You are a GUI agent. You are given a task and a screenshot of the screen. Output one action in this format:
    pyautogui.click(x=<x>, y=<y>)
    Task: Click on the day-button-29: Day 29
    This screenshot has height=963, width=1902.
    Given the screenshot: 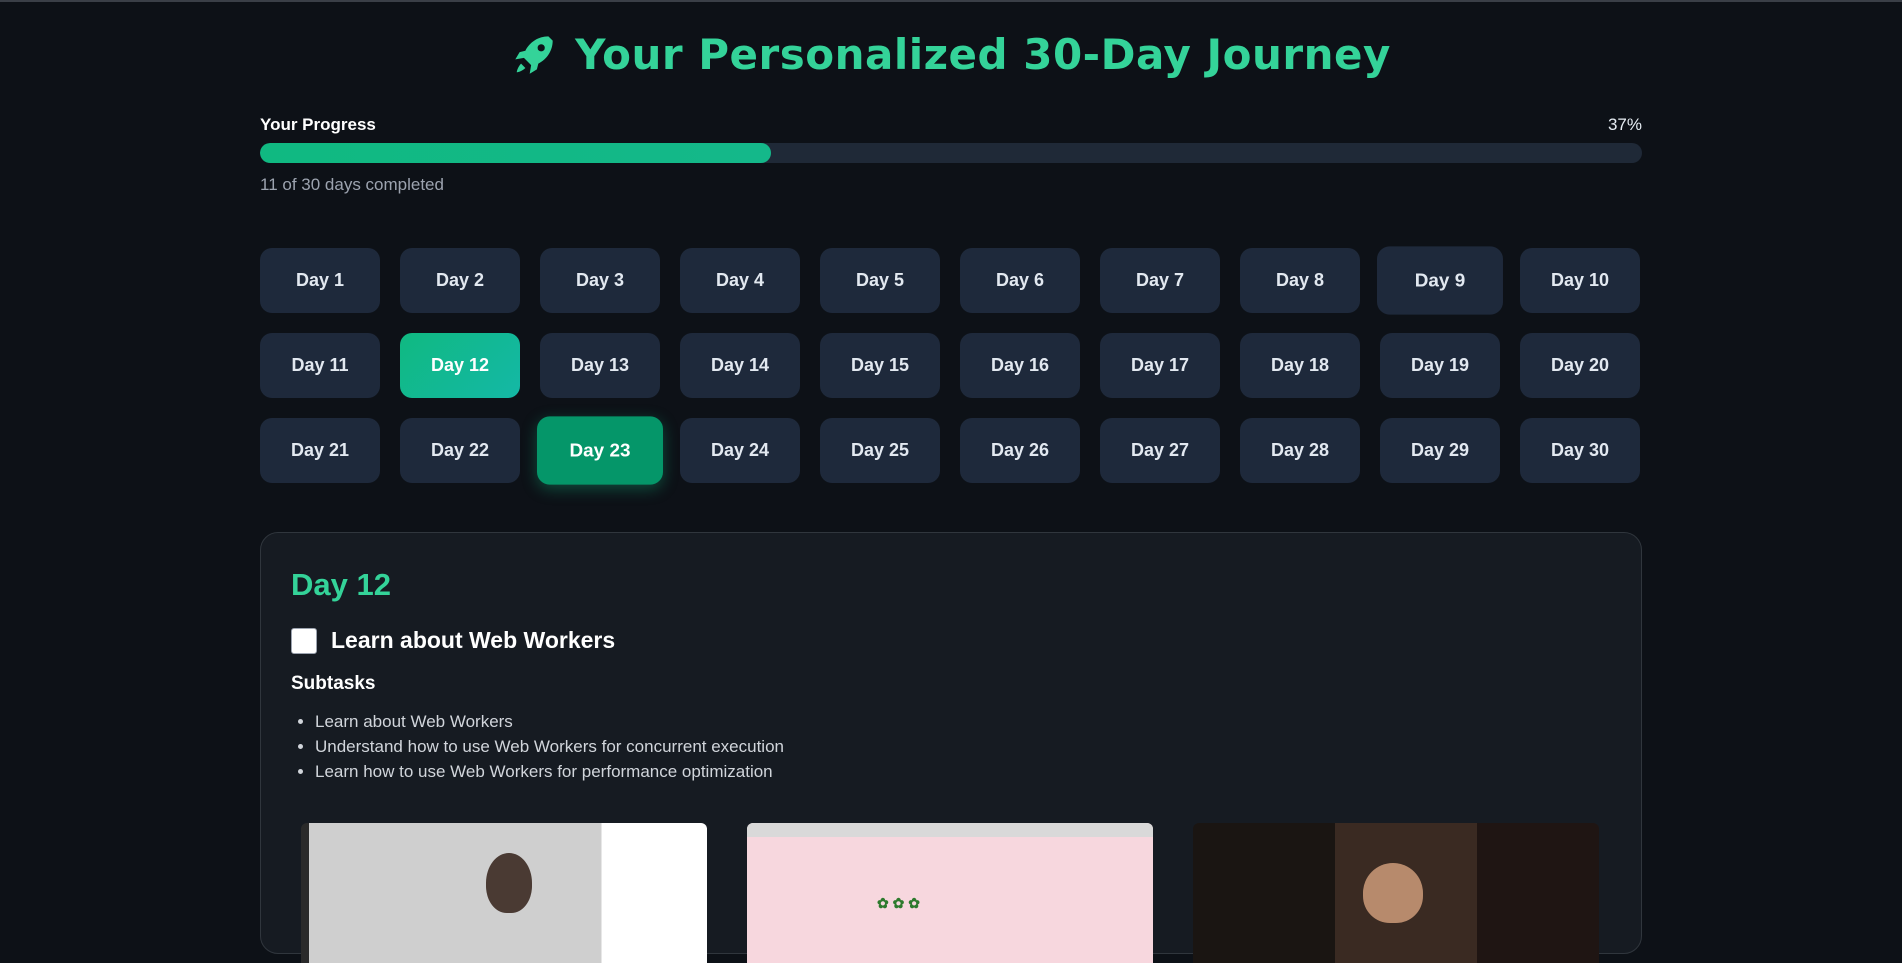 What is the action you would take?
    pyautogui.click(x=1440, y=450)
    